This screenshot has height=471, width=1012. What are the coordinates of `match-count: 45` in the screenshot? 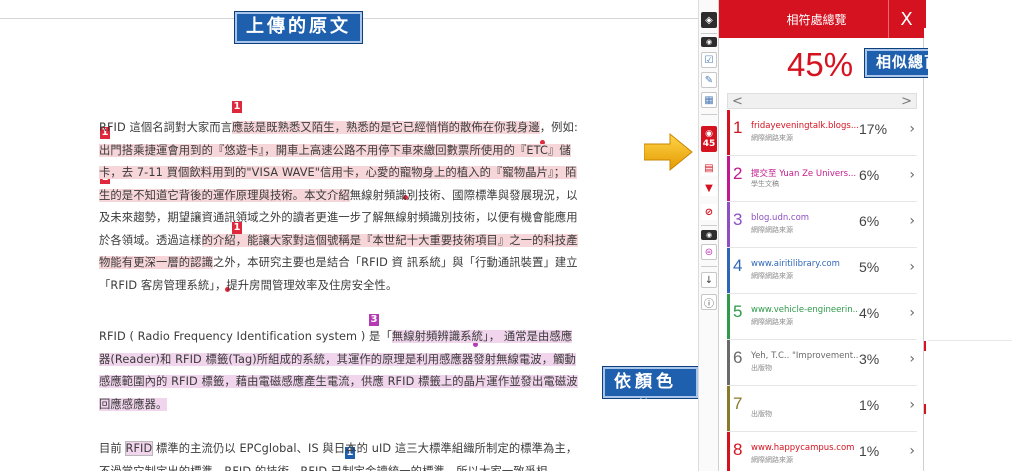 It's located at (709, 144).